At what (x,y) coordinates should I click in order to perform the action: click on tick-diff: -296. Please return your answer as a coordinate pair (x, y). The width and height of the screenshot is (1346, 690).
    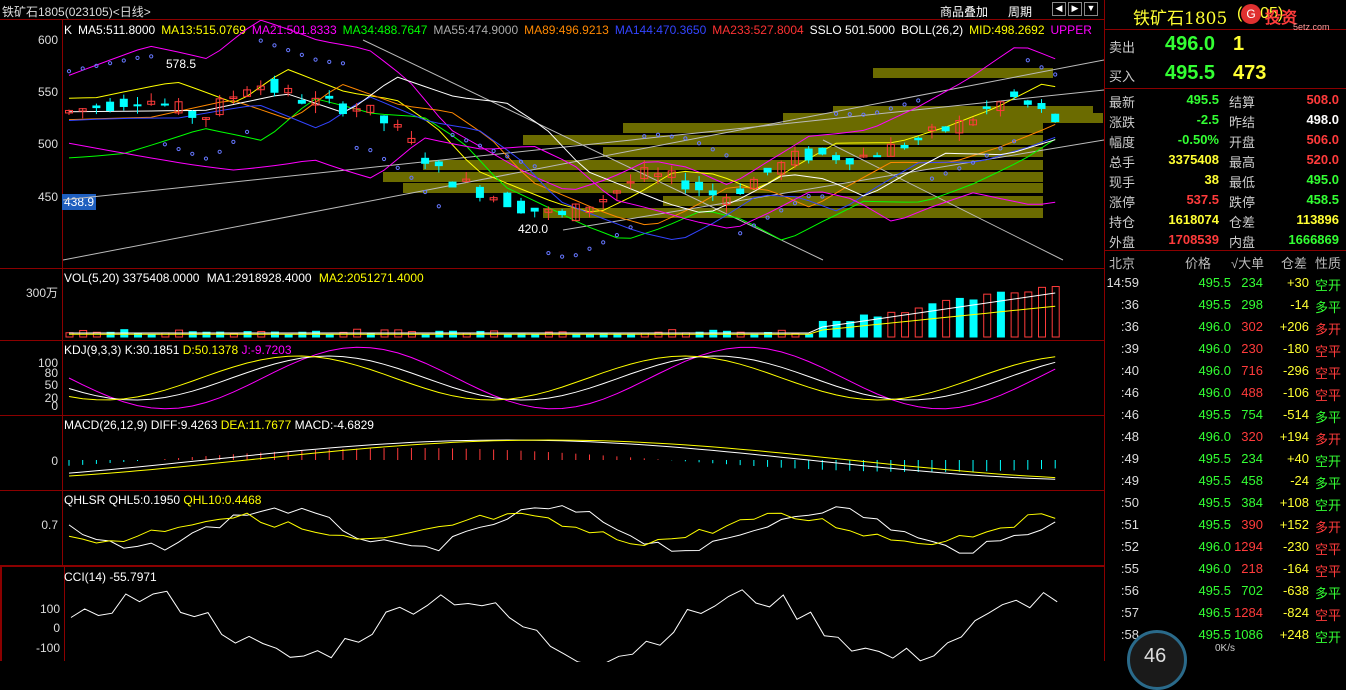
    Looking at the image, I should click on (1295, 370).